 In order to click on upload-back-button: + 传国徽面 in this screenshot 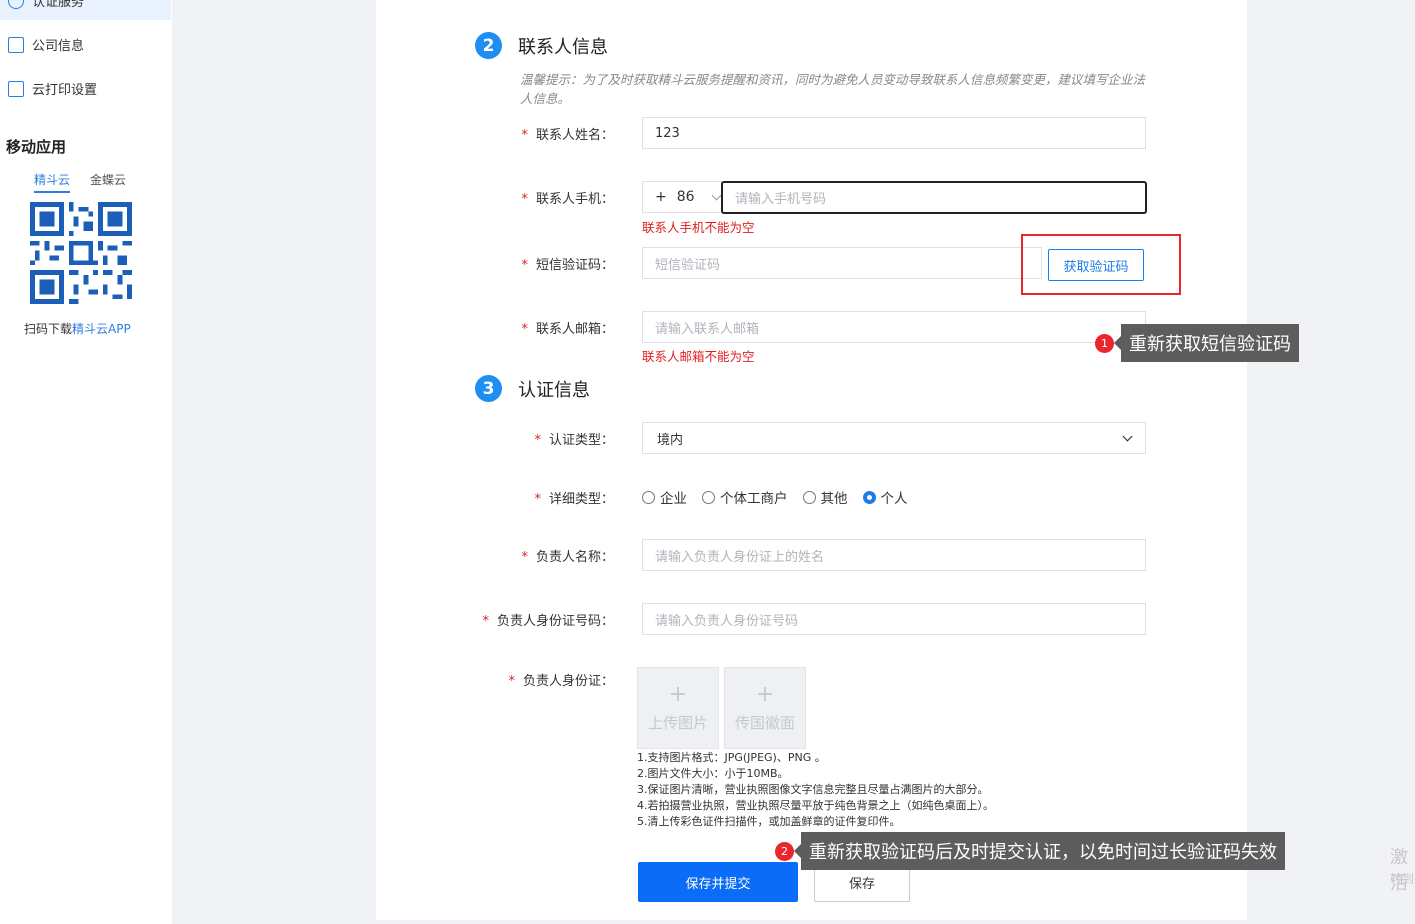, I will do `click(765, 708)`.